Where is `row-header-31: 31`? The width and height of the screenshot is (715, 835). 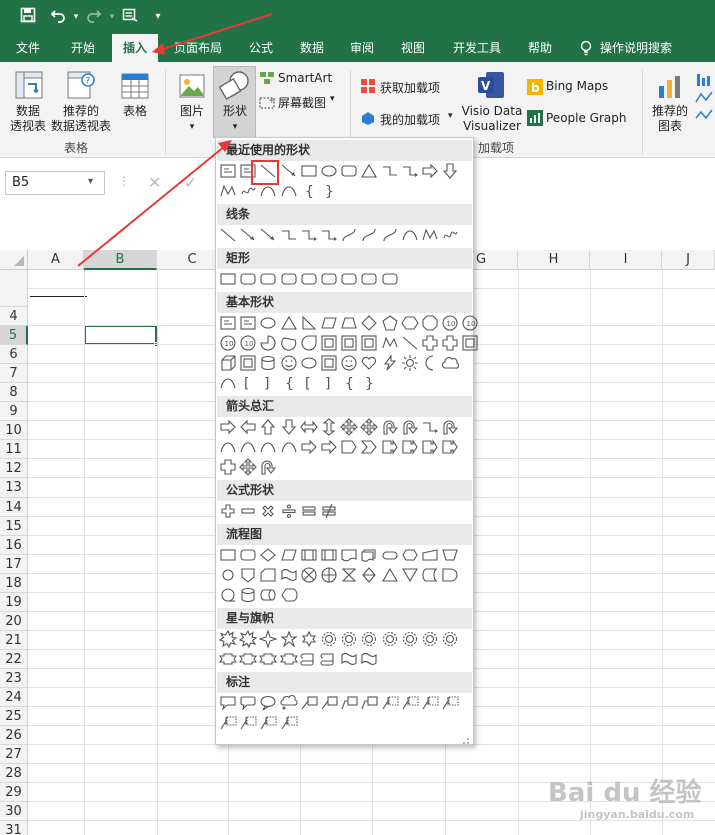 row-header-31: 31 is located at coordinates (14, 828).